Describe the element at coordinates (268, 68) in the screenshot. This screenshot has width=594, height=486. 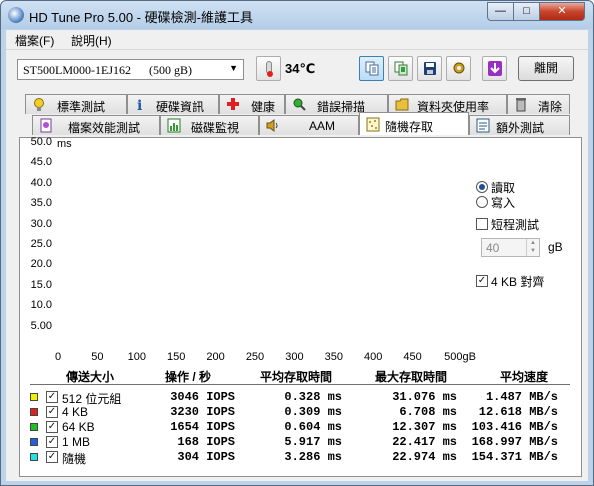
I see `thermometer-icon` at that location.